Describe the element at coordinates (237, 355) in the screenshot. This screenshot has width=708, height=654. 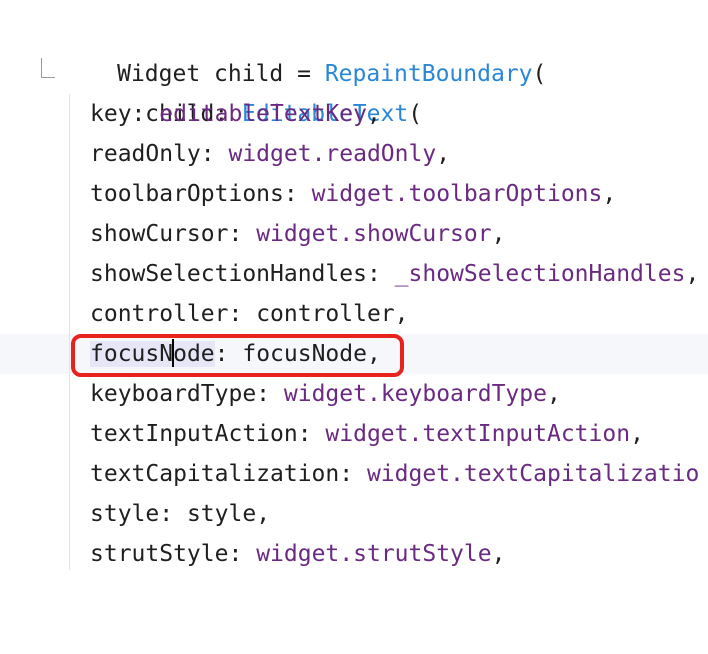
I see `annotation-highlight-box` at that location.